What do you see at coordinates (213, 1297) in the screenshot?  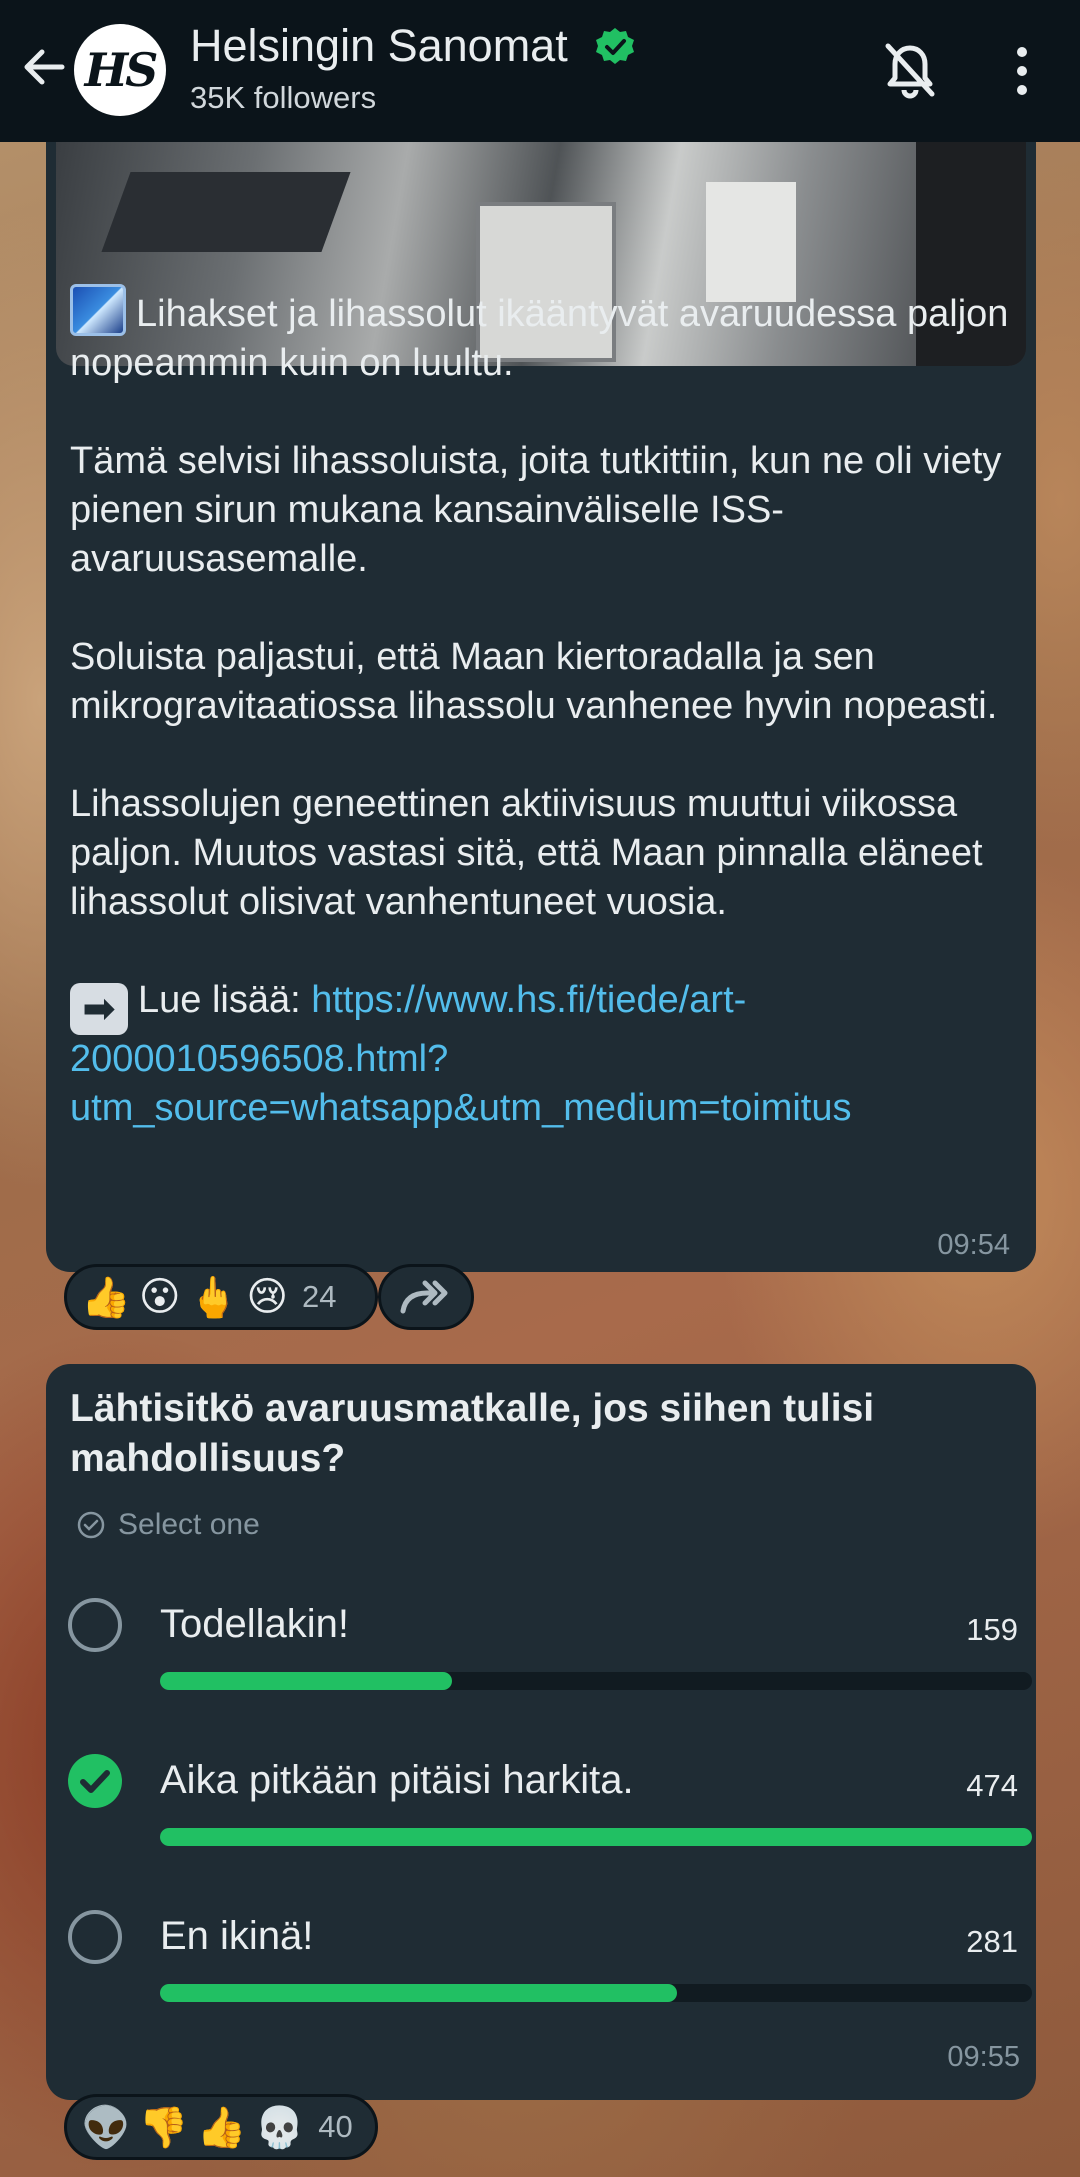 I see `reaction-emoji: 🖕` at bounding box center [213, 1297].